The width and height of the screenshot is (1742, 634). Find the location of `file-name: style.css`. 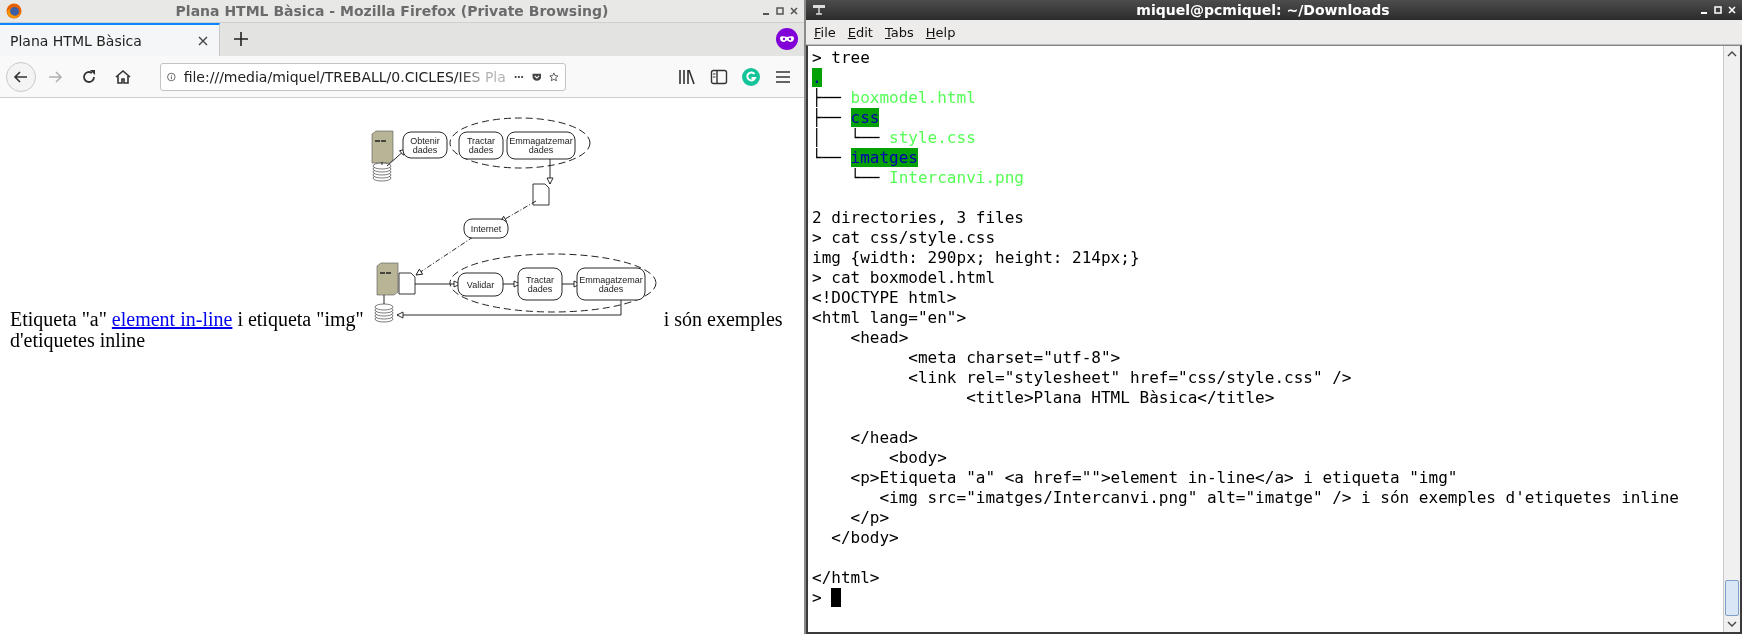

file-name: style.css is located at coordinates (932, 137).